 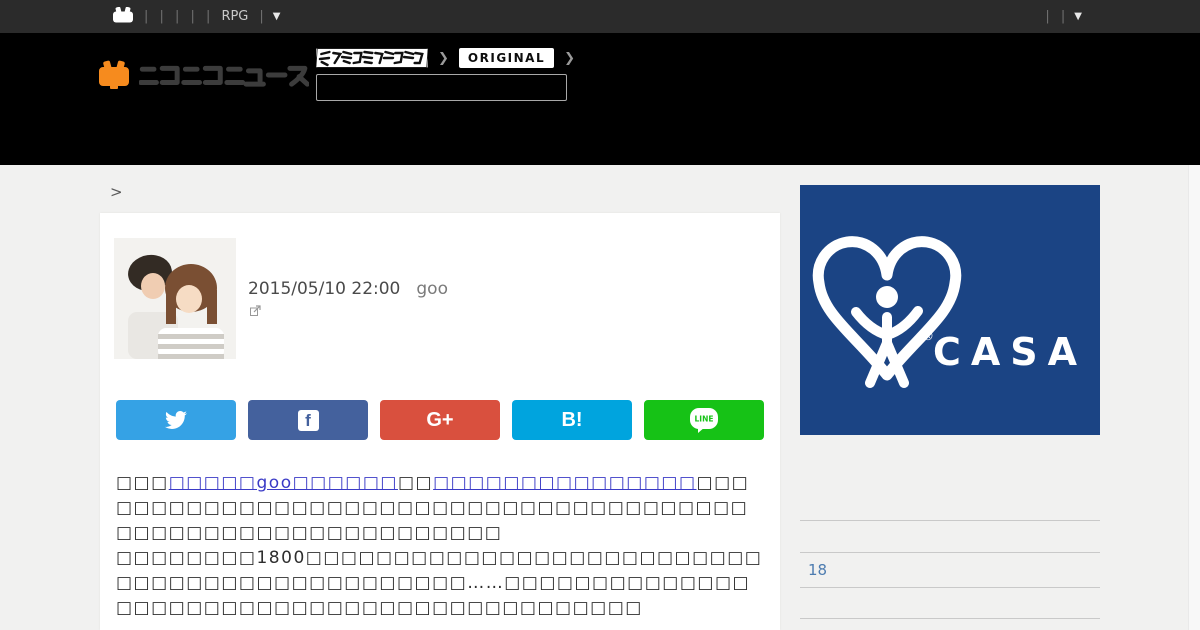 I want to click on niconico-tv-orange-icon, so click(x=114, y=74).